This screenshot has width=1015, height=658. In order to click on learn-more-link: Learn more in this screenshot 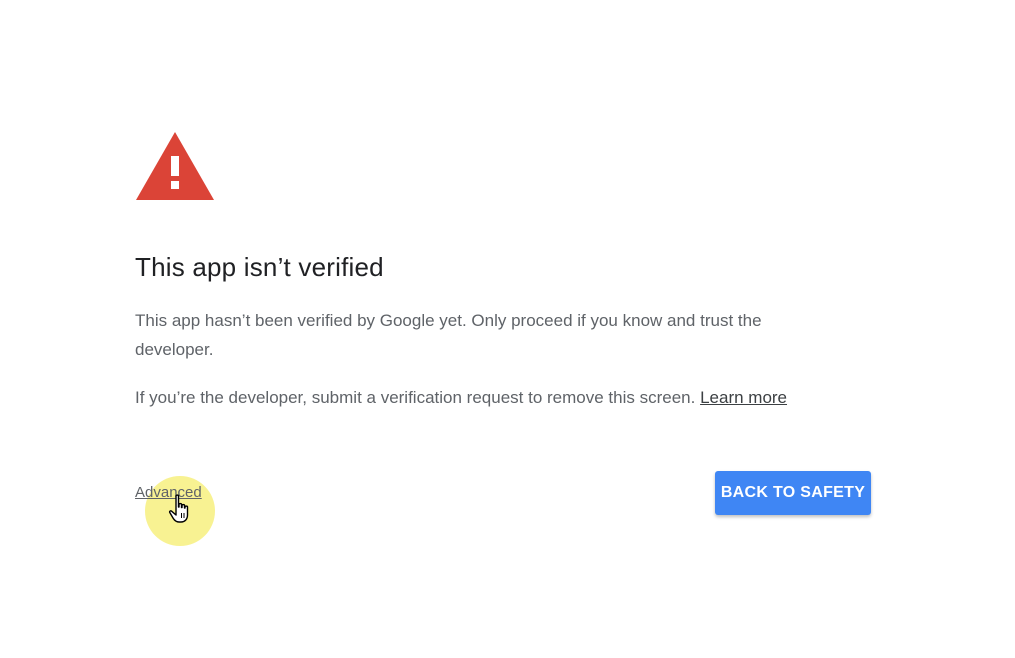, I will do `click(743, 397)`.